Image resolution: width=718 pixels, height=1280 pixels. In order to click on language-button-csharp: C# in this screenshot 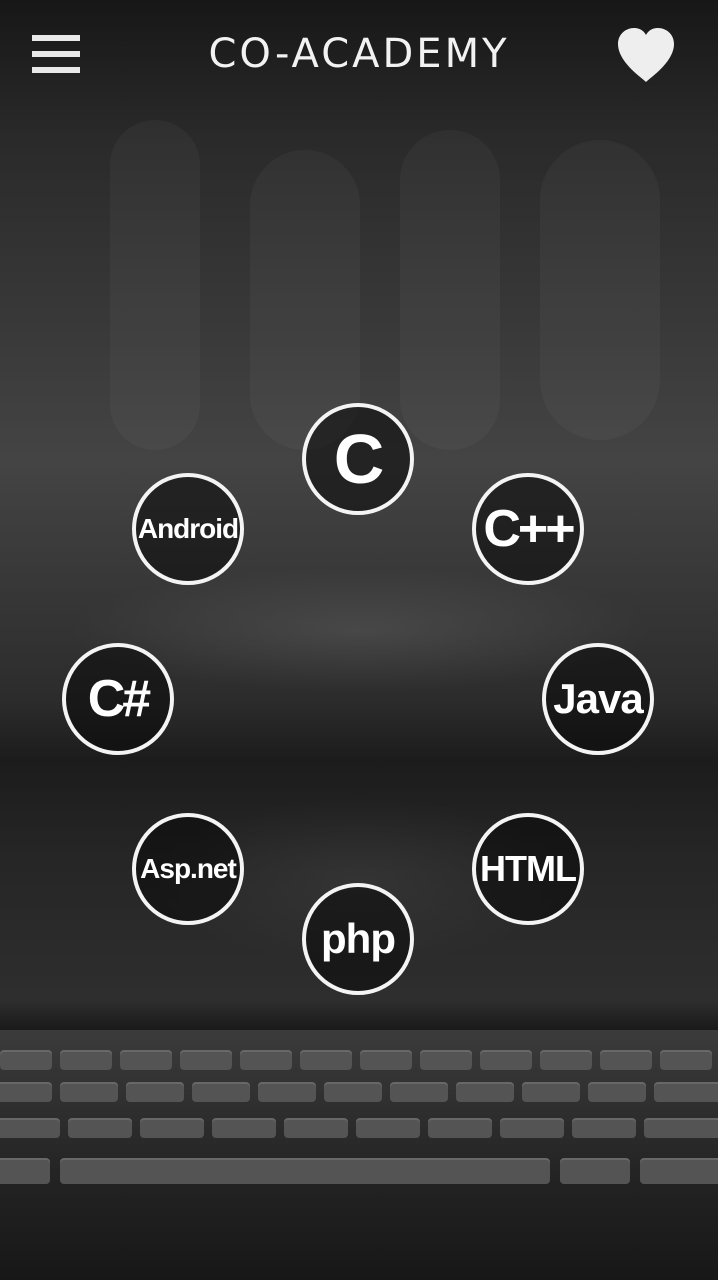, I will do `click(118, 699)`.